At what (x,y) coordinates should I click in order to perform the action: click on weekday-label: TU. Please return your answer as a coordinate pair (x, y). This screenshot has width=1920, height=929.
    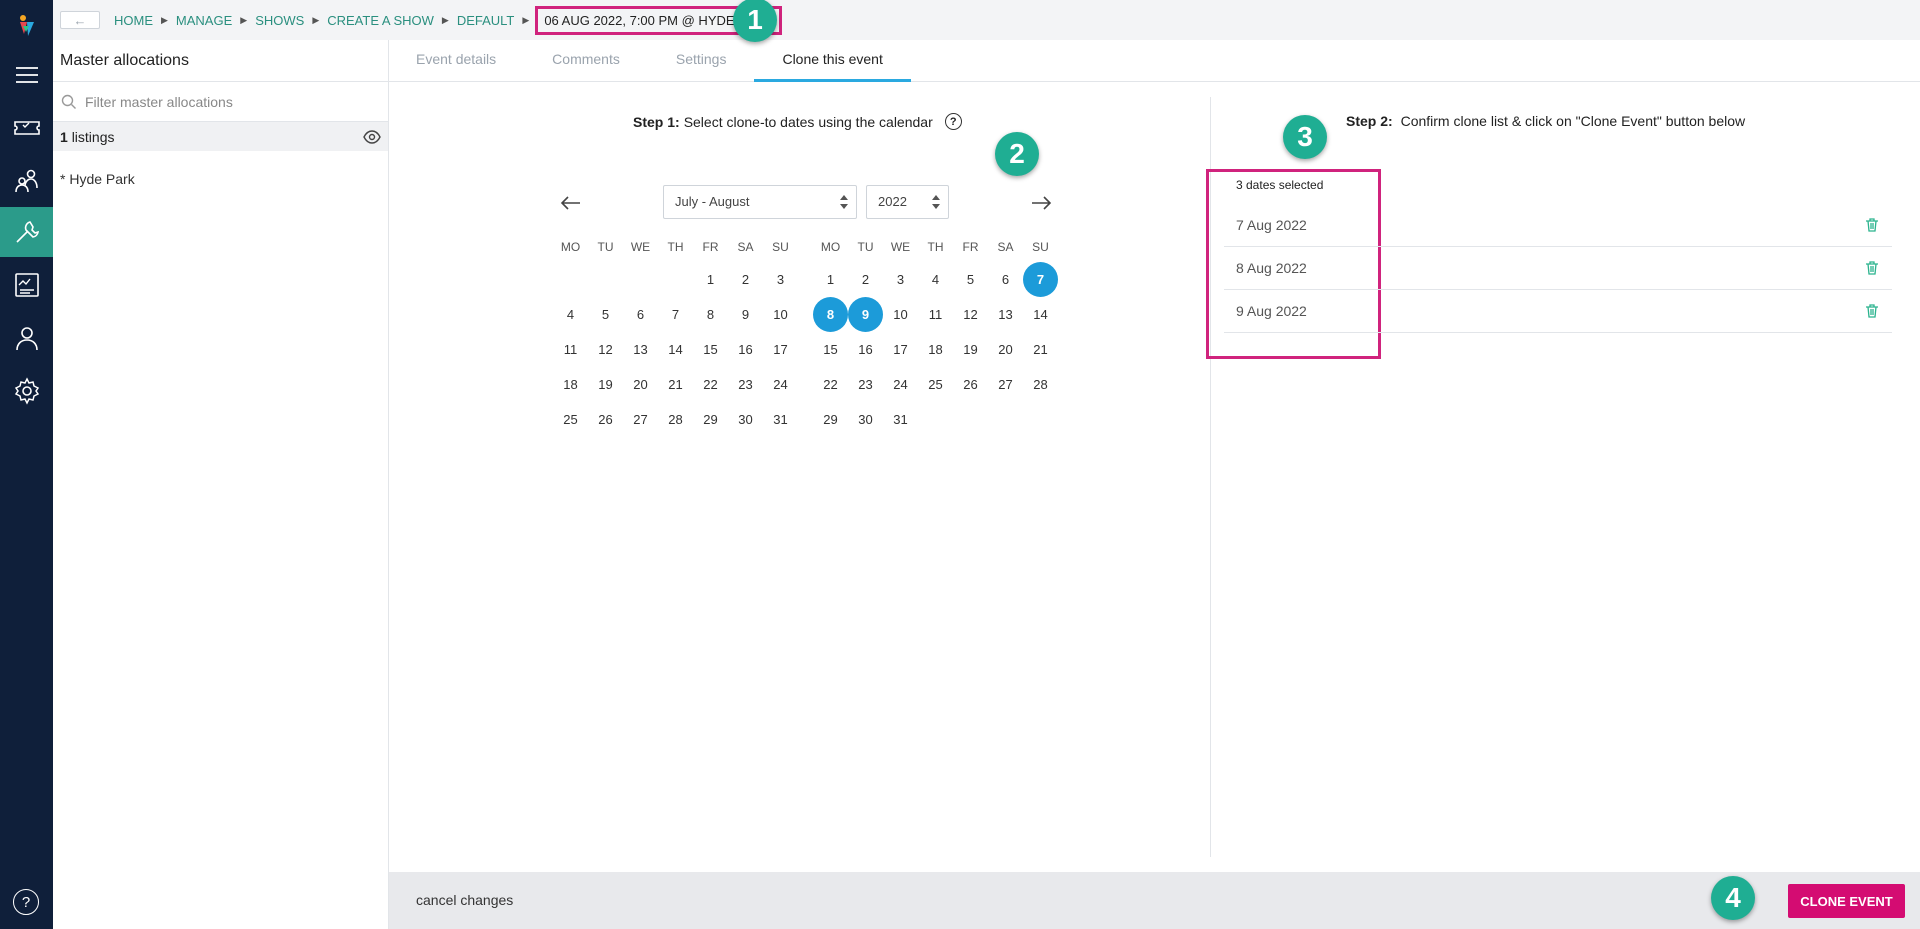
    Looking at the image, I should click on (605, 247).